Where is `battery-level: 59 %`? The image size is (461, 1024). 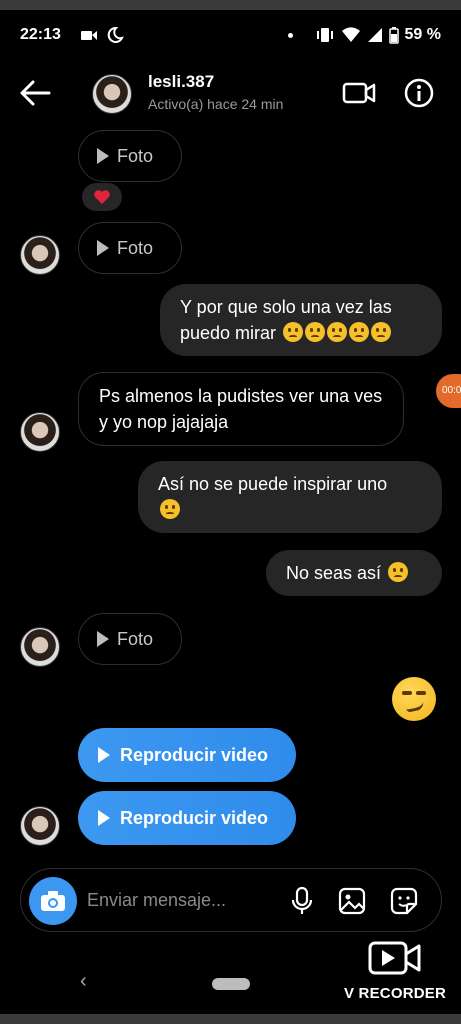 battery-level: 59 % is located at coordinates (422, 34).